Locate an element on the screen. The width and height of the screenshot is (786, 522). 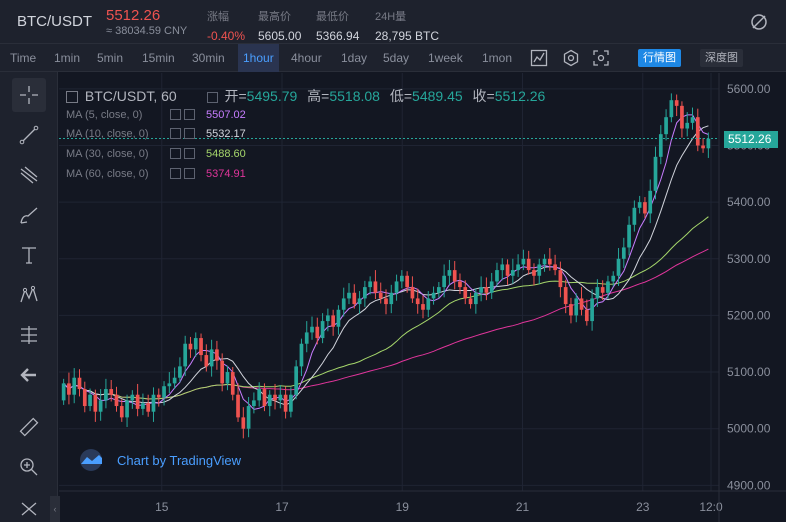
x-tick-label: 19 is located at coordinates (403, 507).